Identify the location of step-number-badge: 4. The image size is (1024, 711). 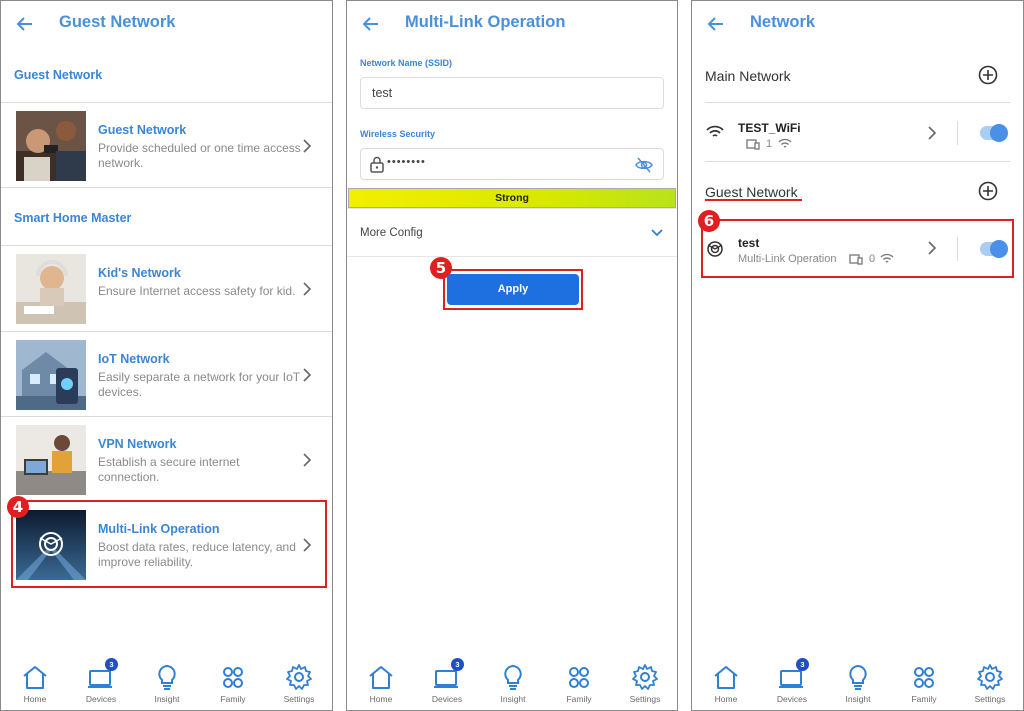
(18, 507).